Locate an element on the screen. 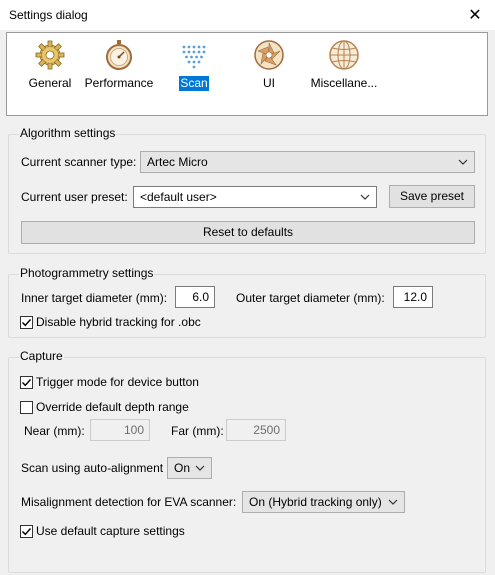 This screenshot has width=495, height=575. disable-hybrid-checkbox: Disable hybrid tracking for .obc is located at coordinates (110, 322).